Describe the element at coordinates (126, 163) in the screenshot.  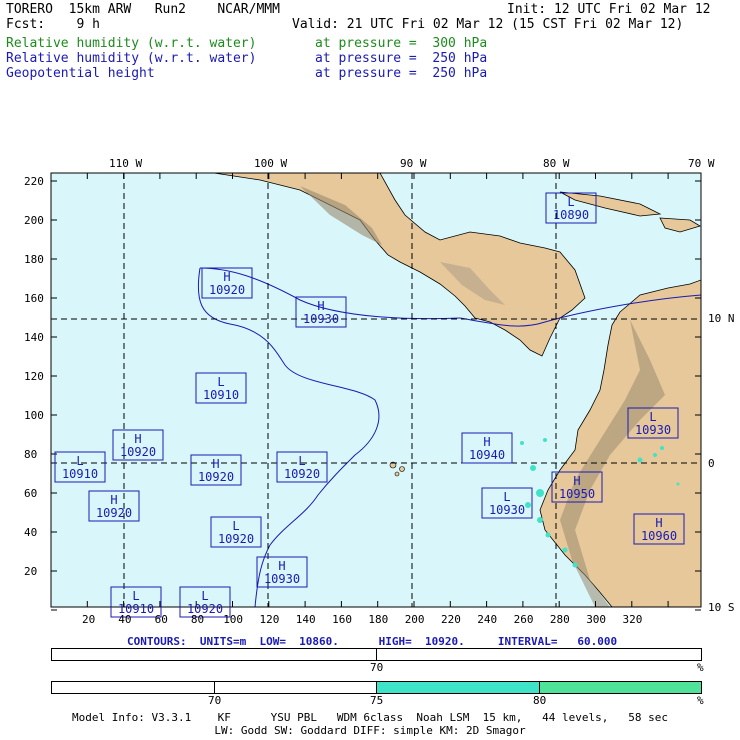
I see `lon-label: 110 W` at that location.